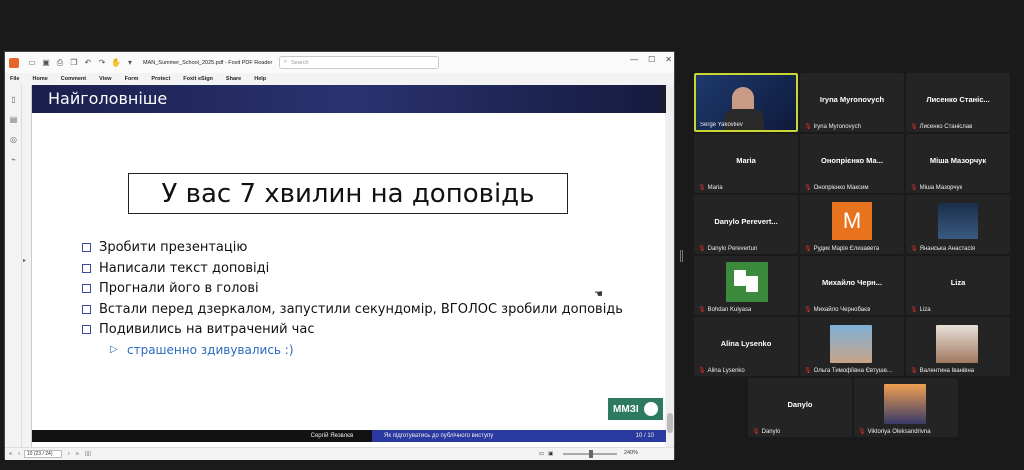 Image resolution: width=1024 pixels, height=470 pixels. I want to click on first-page-icon: «, so click(10, 454).